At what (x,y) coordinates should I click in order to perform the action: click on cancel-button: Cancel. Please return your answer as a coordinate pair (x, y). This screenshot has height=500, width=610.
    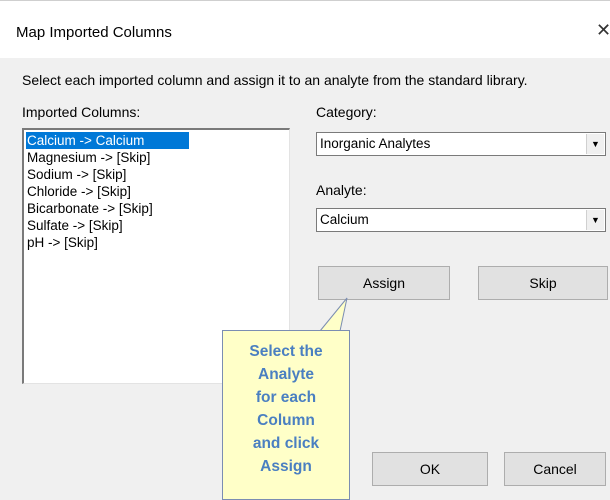
    Looking at the image, I should click on (555, 469).